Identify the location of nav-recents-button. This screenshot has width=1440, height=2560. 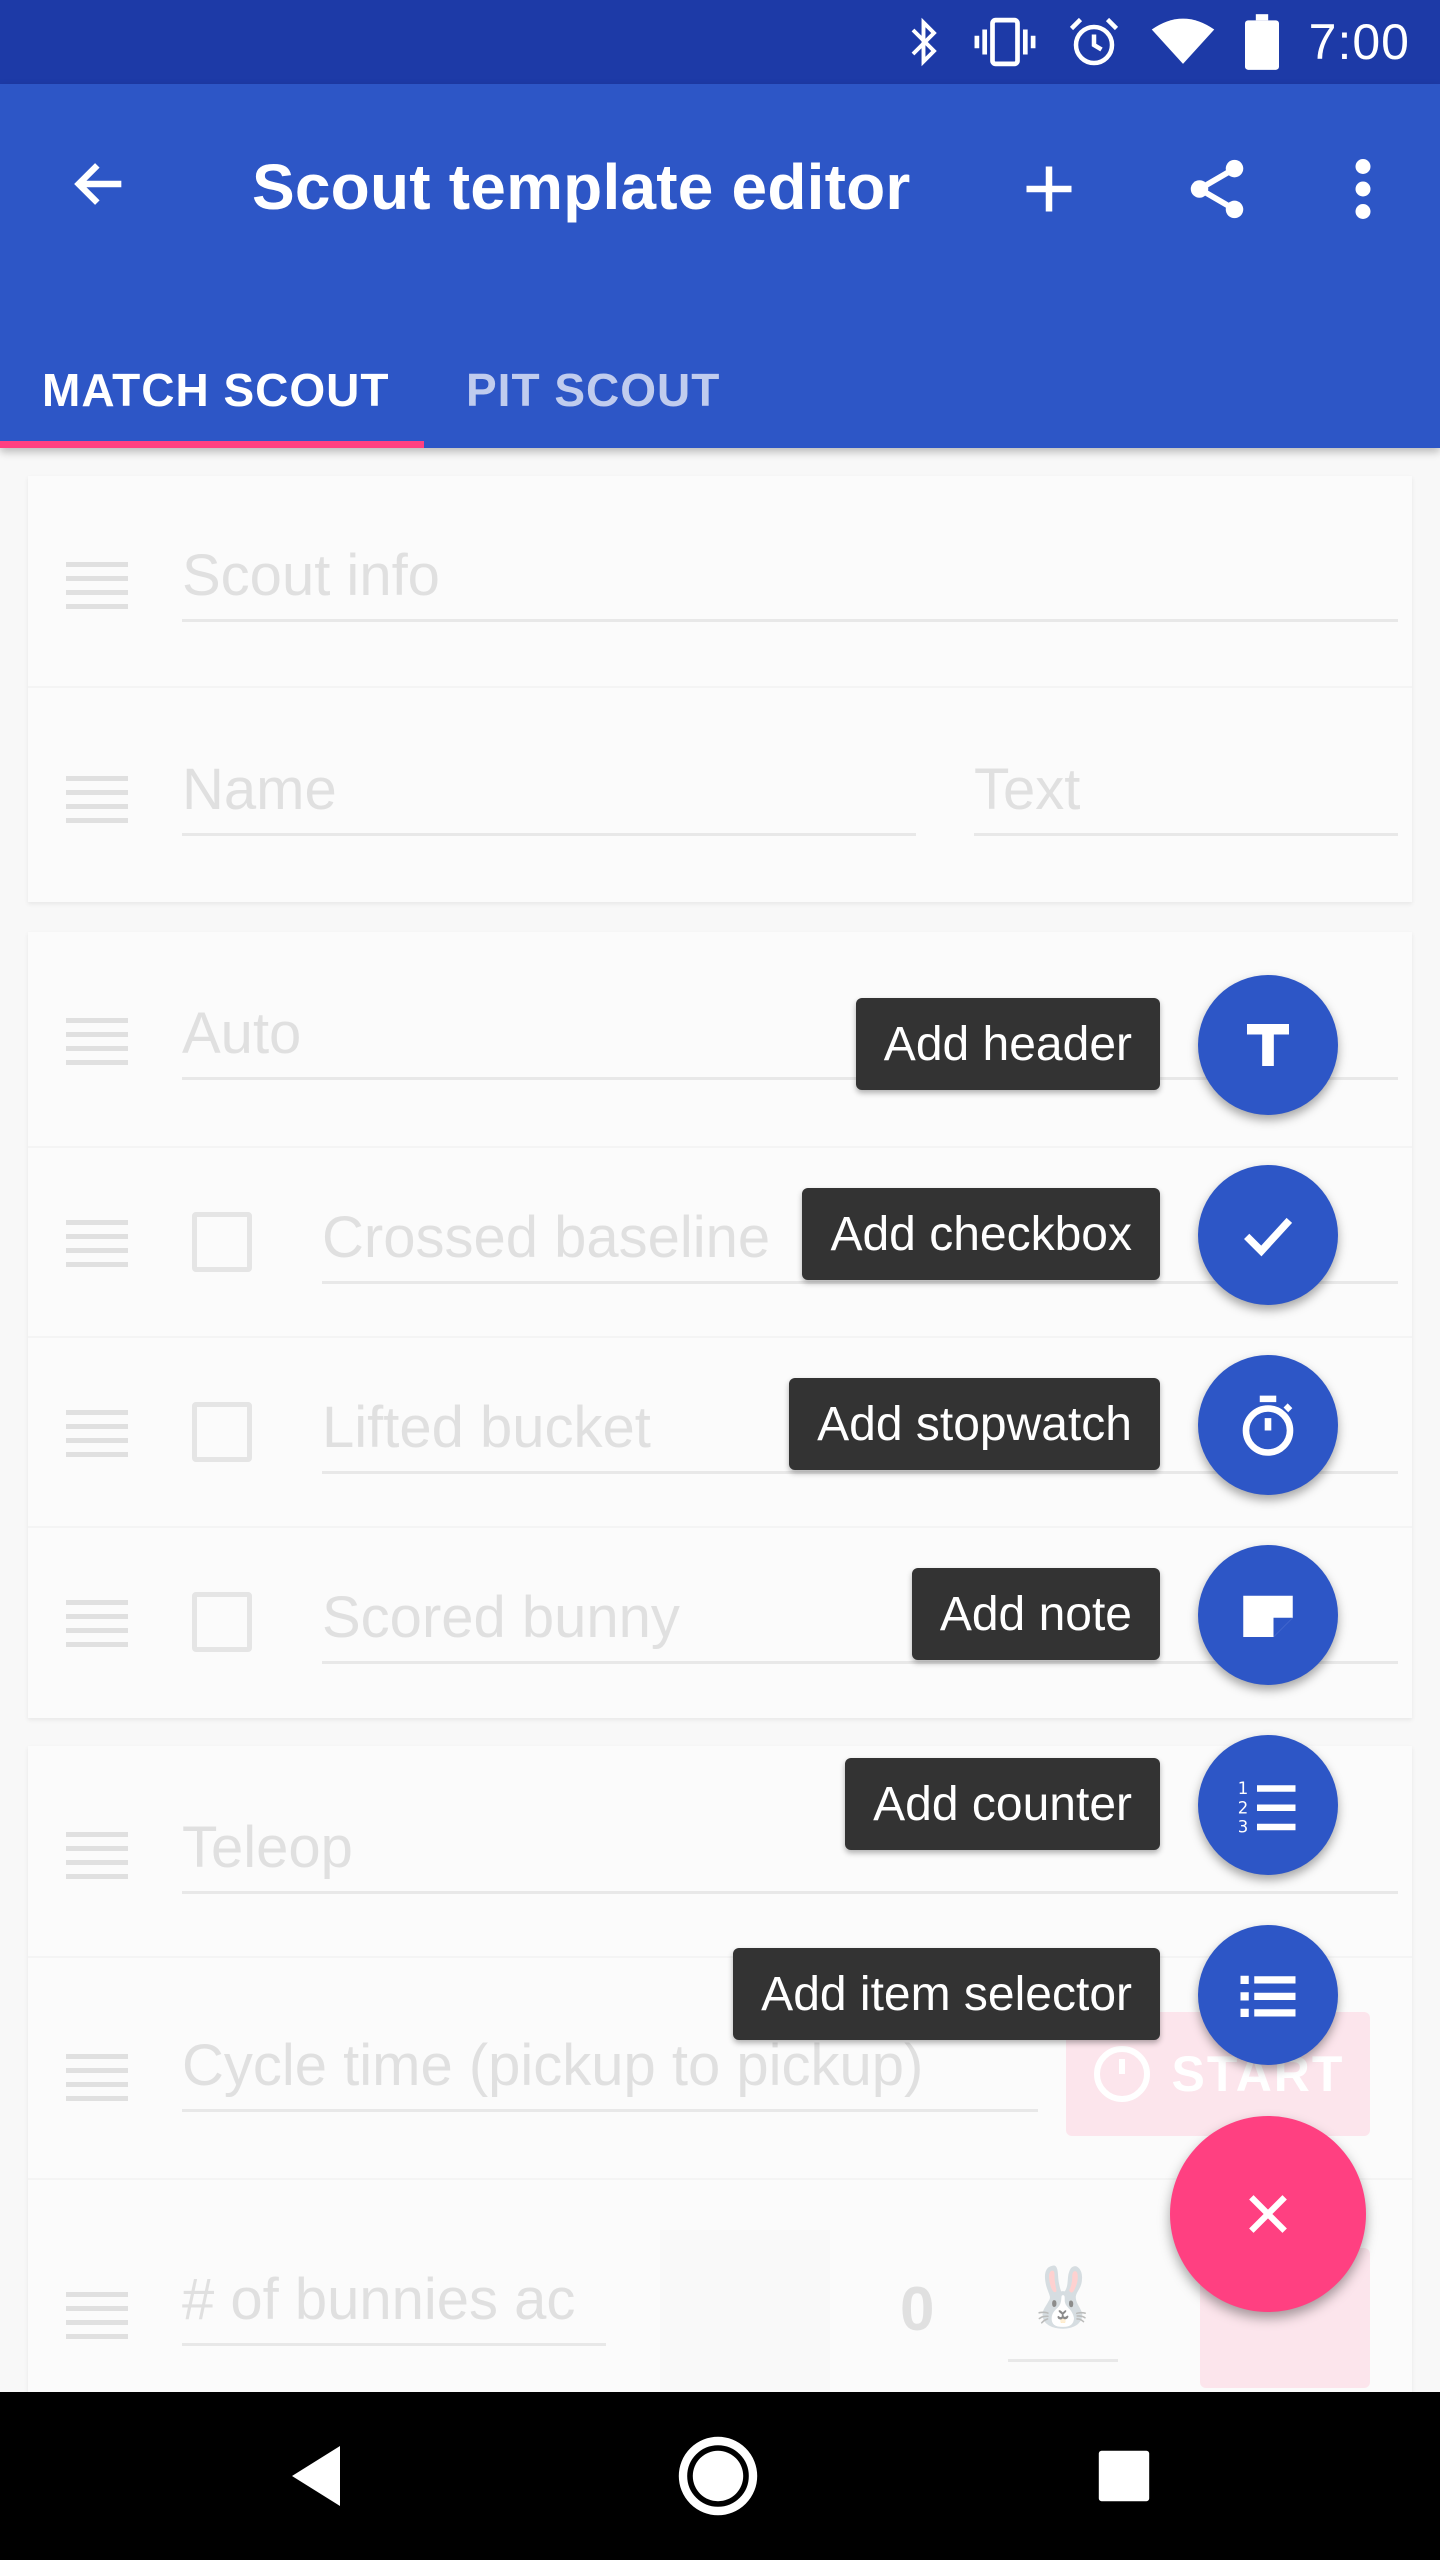
(1124, 2476).